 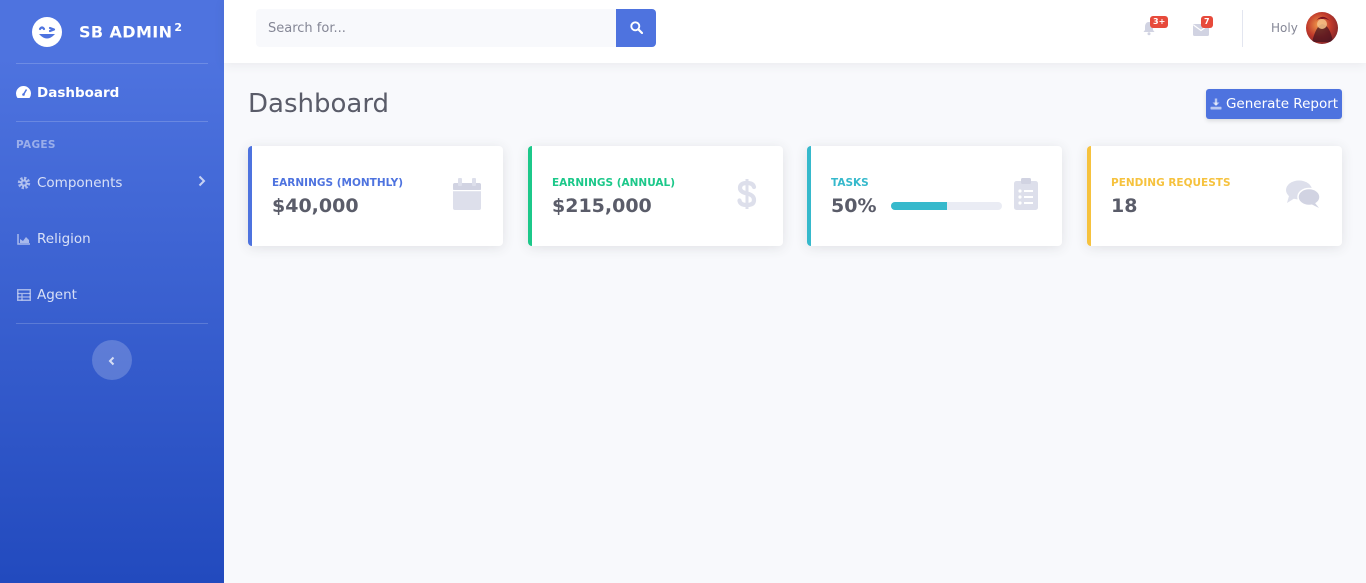 I want to click on sidebar-toggle-button, so click(x=112, y=360).